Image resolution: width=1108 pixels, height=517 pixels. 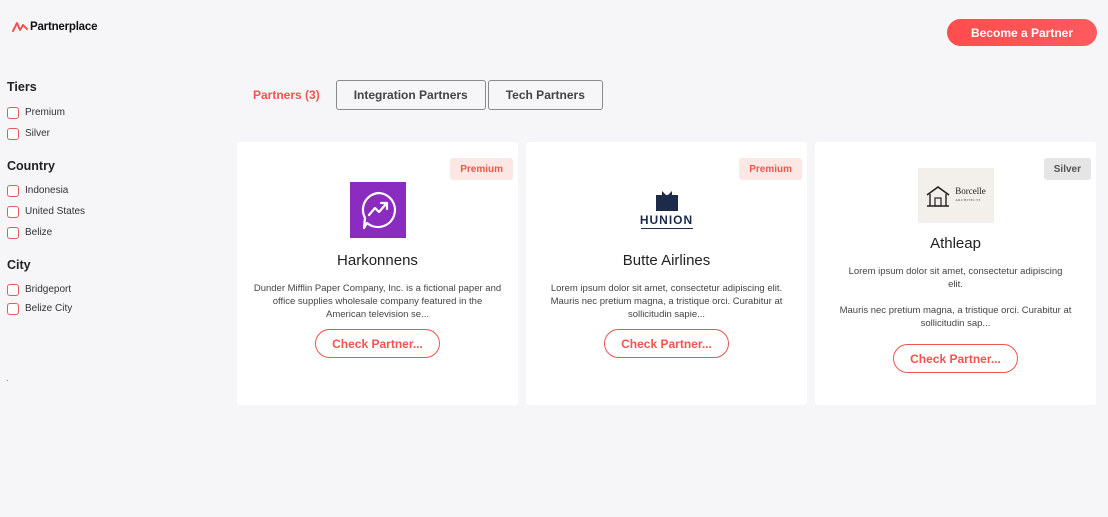 What do you see at coordinates (666, 220) in the screenshot?
I see `hunion-wordmark: HUNION` at bounding box center [666, 220].